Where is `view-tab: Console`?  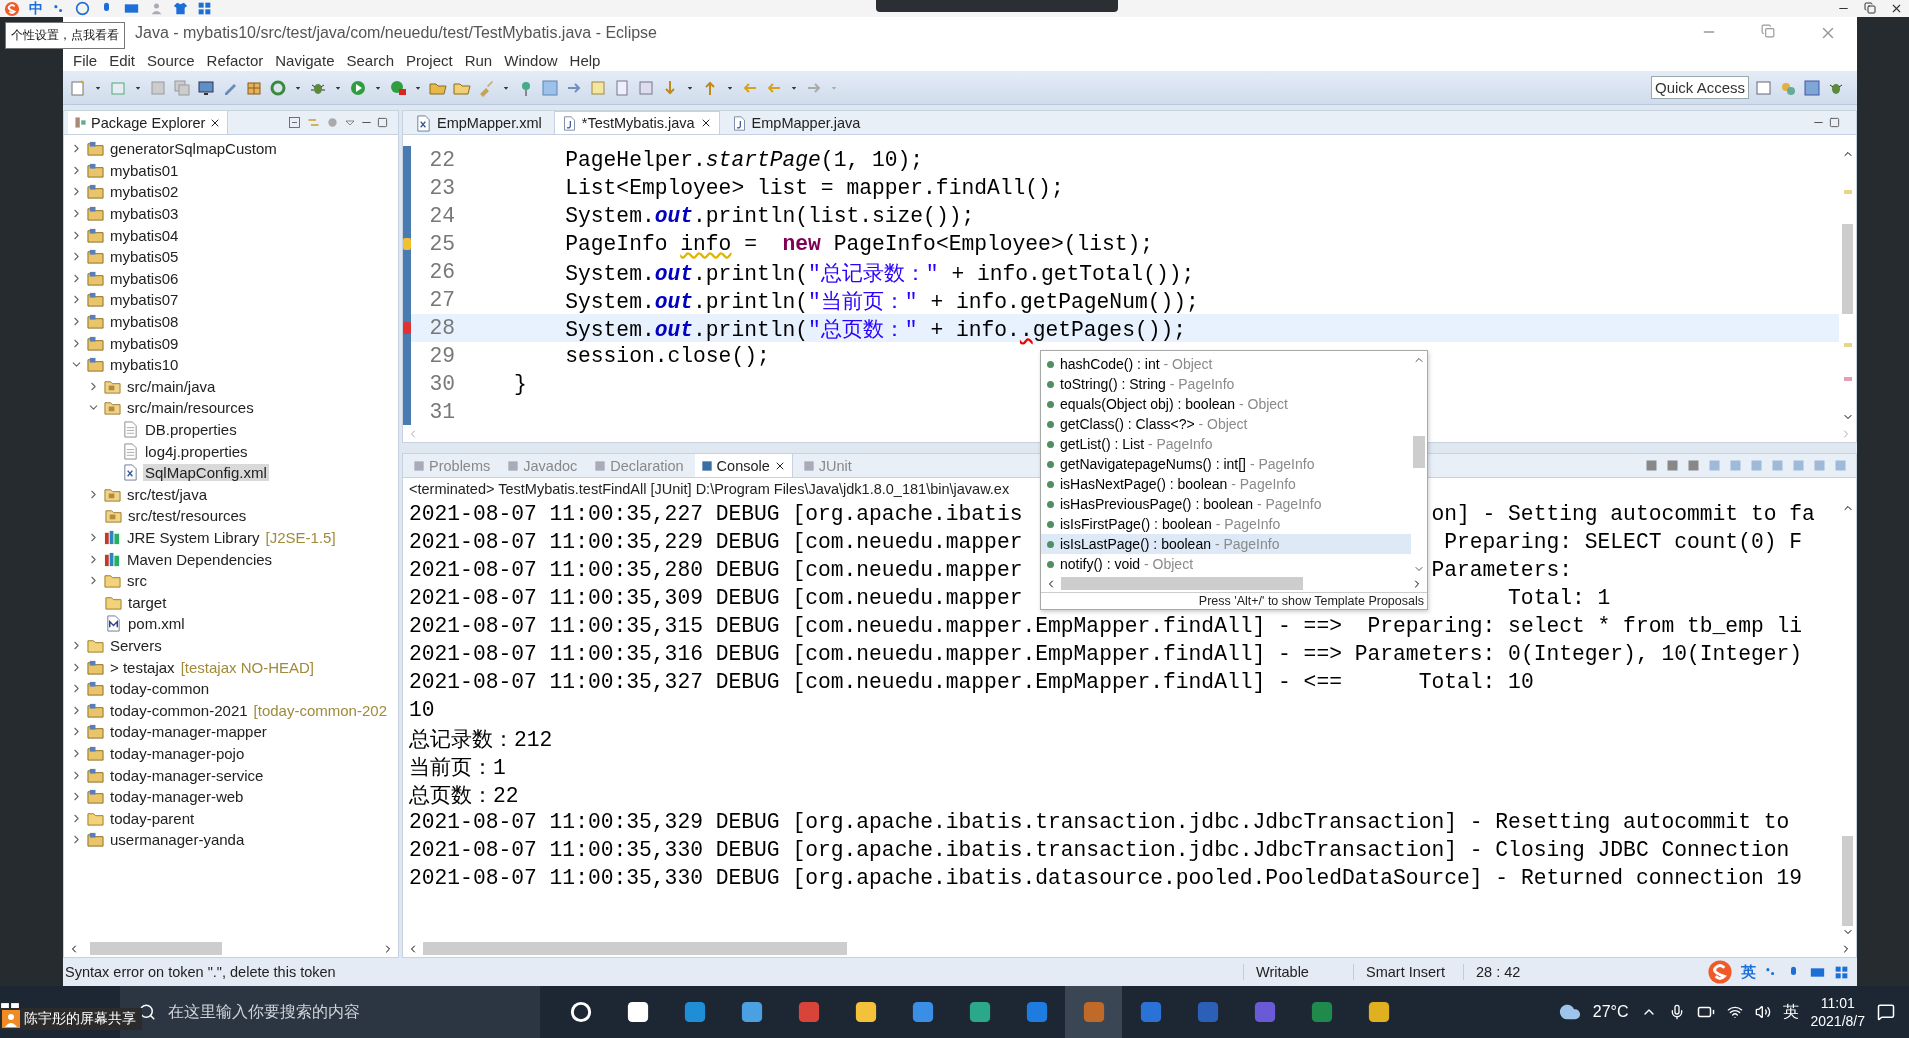 view-tab: Console is located at coordinates (743, 465).